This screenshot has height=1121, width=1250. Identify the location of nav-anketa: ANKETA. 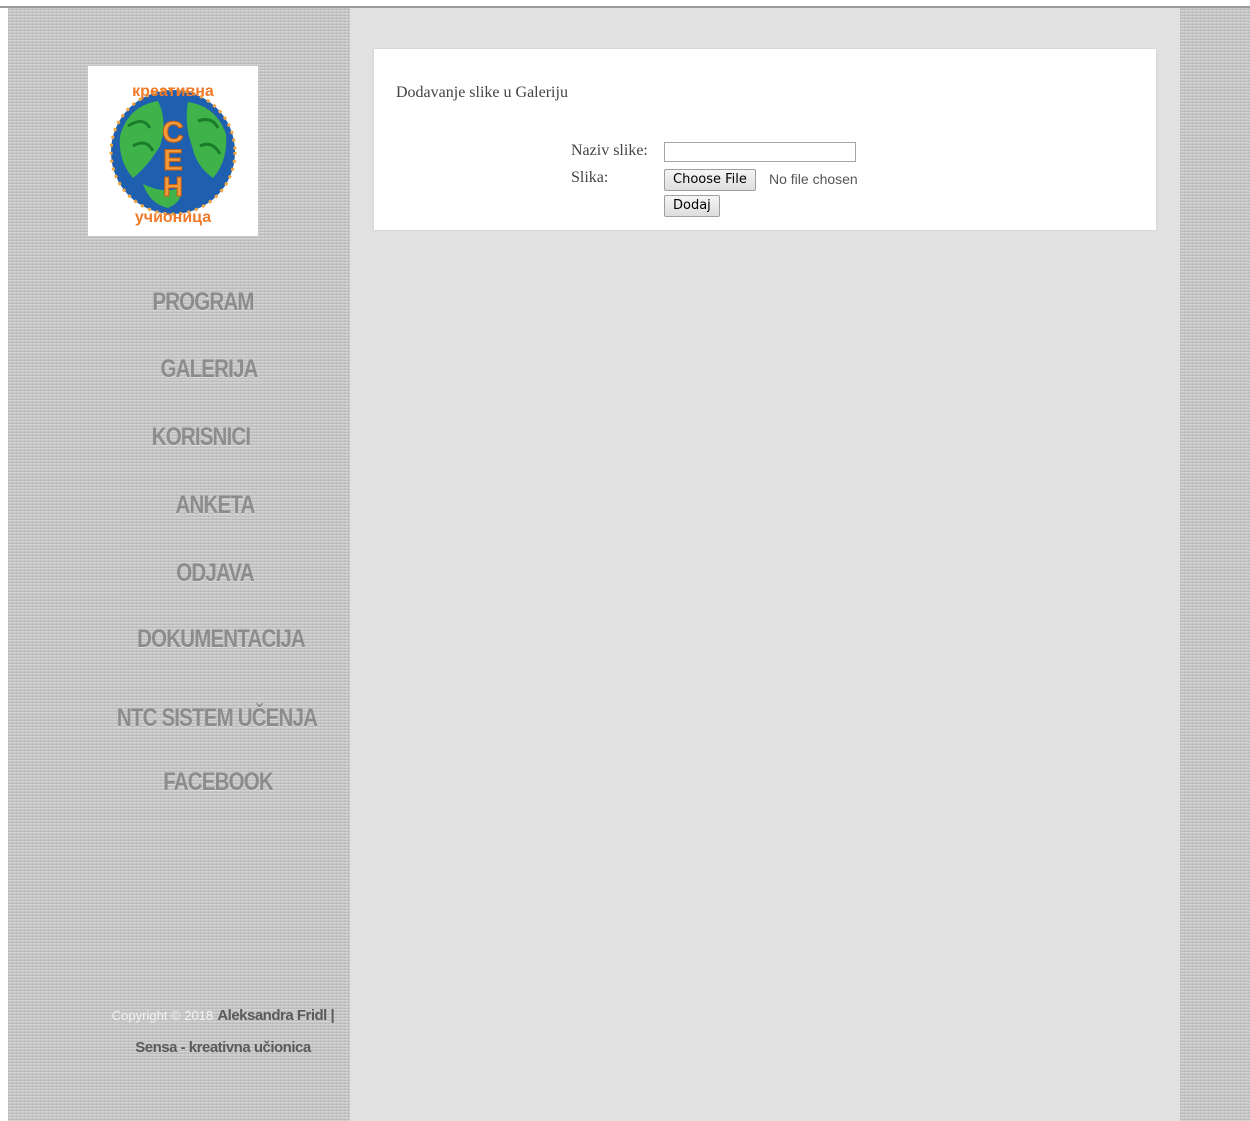
(215, 505).